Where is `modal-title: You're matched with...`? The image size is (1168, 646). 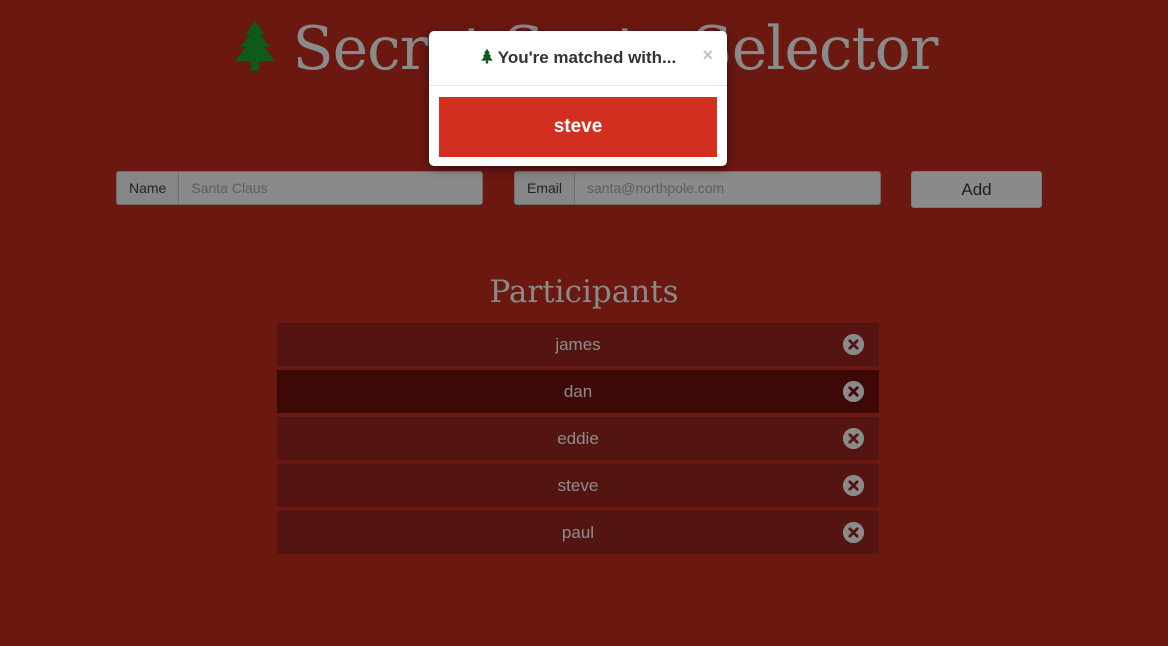
modal-title: You're matched with... is located at coordinates (587, 57).